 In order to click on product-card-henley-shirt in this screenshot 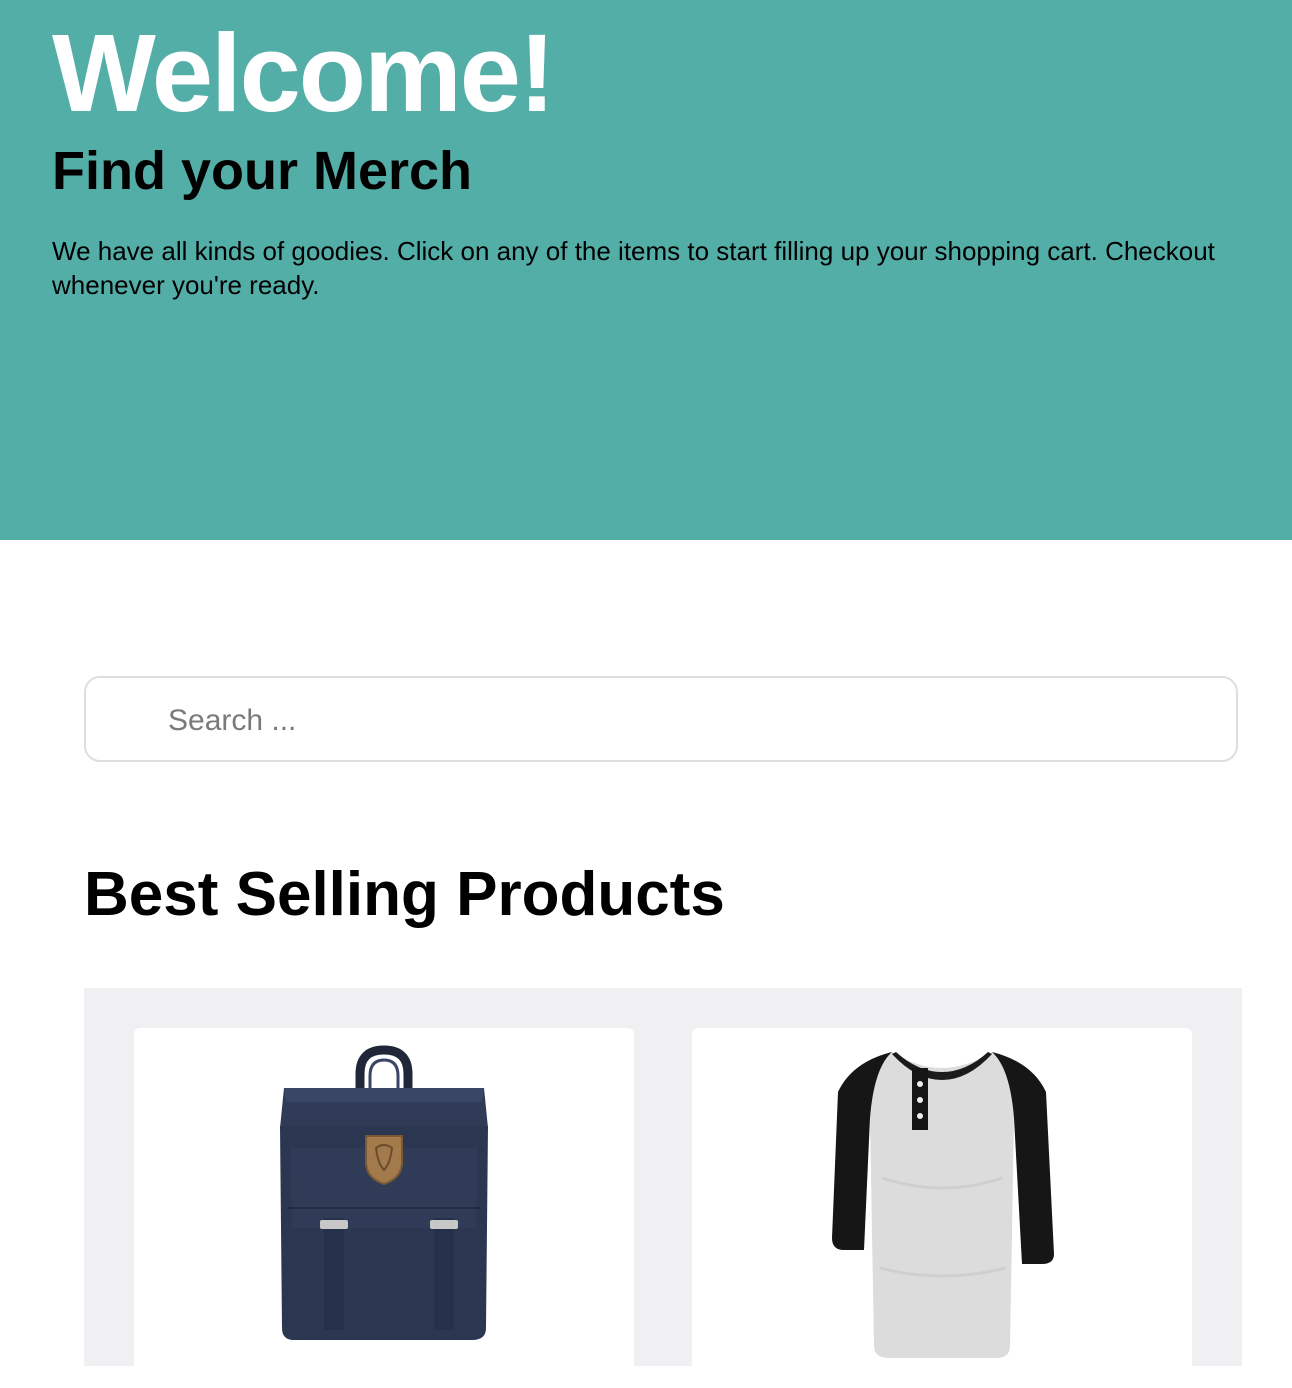, I will do `click(942, 1208)`.